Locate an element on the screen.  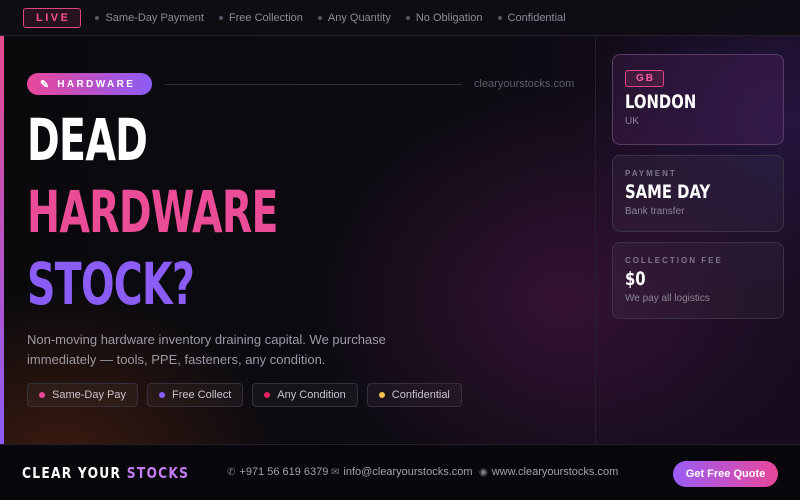
divider-line is located at coordinates (313, 84).